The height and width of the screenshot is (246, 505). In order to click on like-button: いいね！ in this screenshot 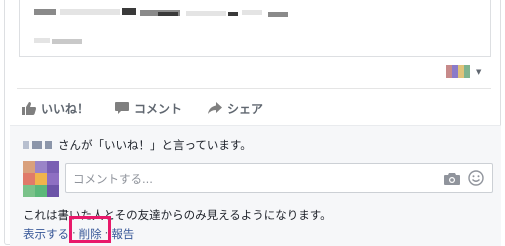, I will do `click(55, 108)`.